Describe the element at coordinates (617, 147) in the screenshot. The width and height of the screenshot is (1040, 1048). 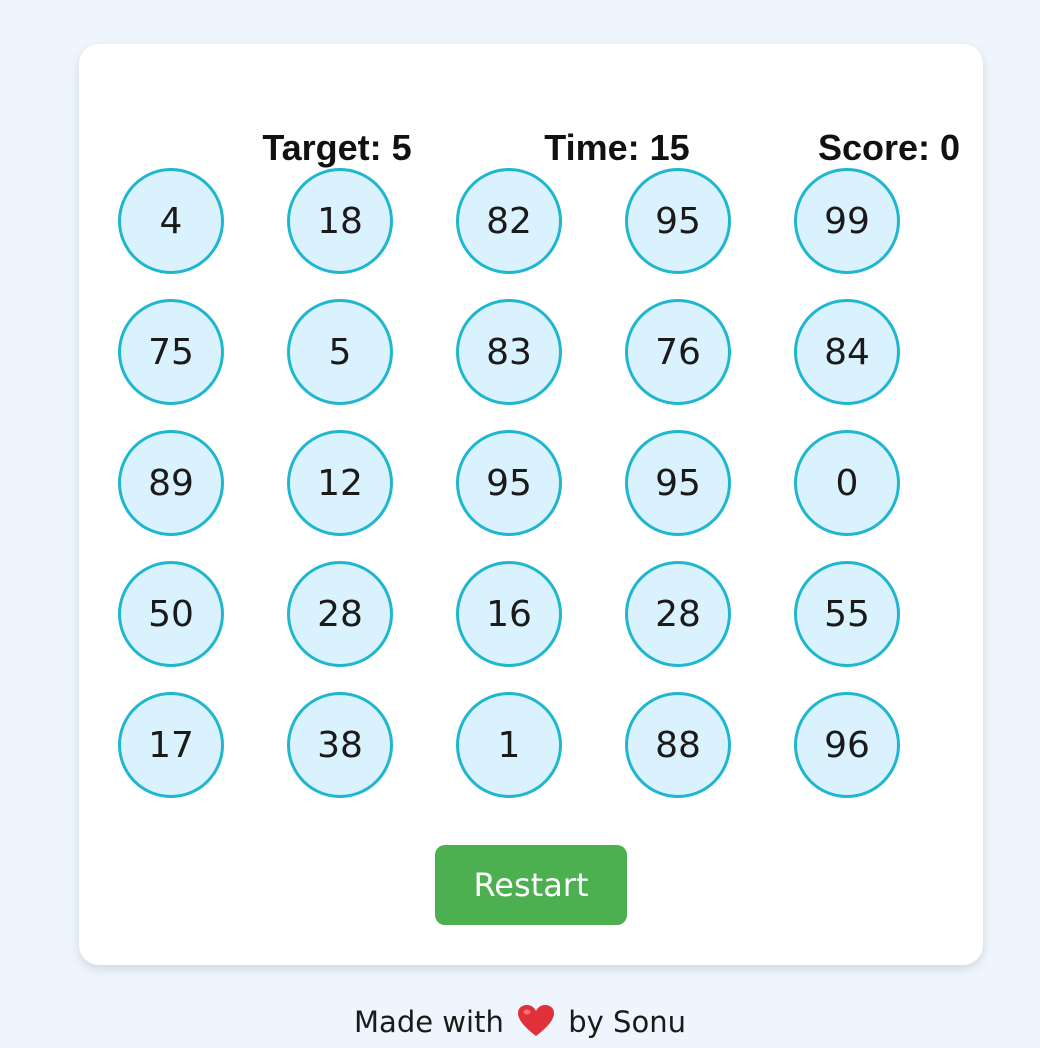
I see `time-display: Time: 15` at that location.